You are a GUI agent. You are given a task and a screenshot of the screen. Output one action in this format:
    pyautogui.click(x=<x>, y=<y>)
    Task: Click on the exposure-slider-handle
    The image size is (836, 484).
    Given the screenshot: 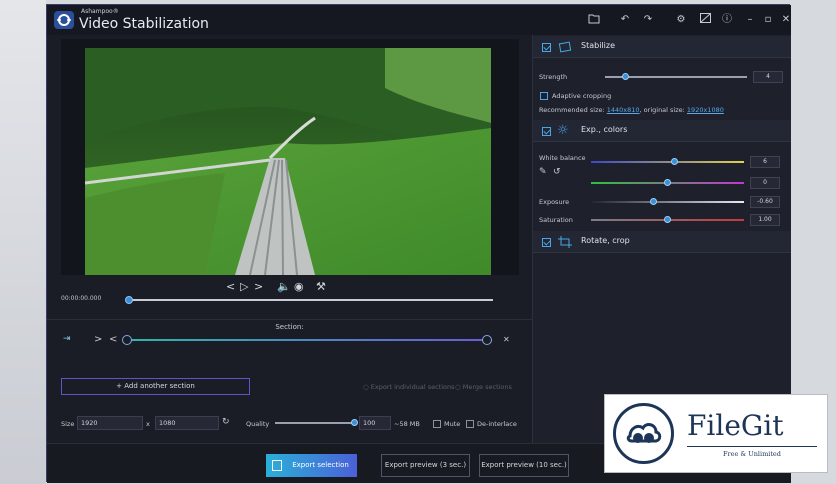 What is the action you would take?
    pyautogui.click(x=653, y=201)
    